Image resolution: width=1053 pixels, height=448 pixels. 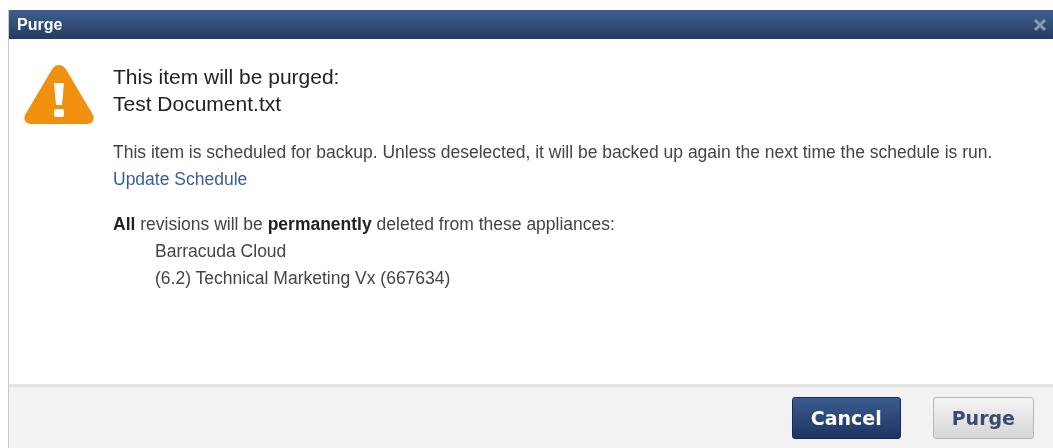 I want to click on update-schedule-link: Update Schedule, so click(x=180, y=179).